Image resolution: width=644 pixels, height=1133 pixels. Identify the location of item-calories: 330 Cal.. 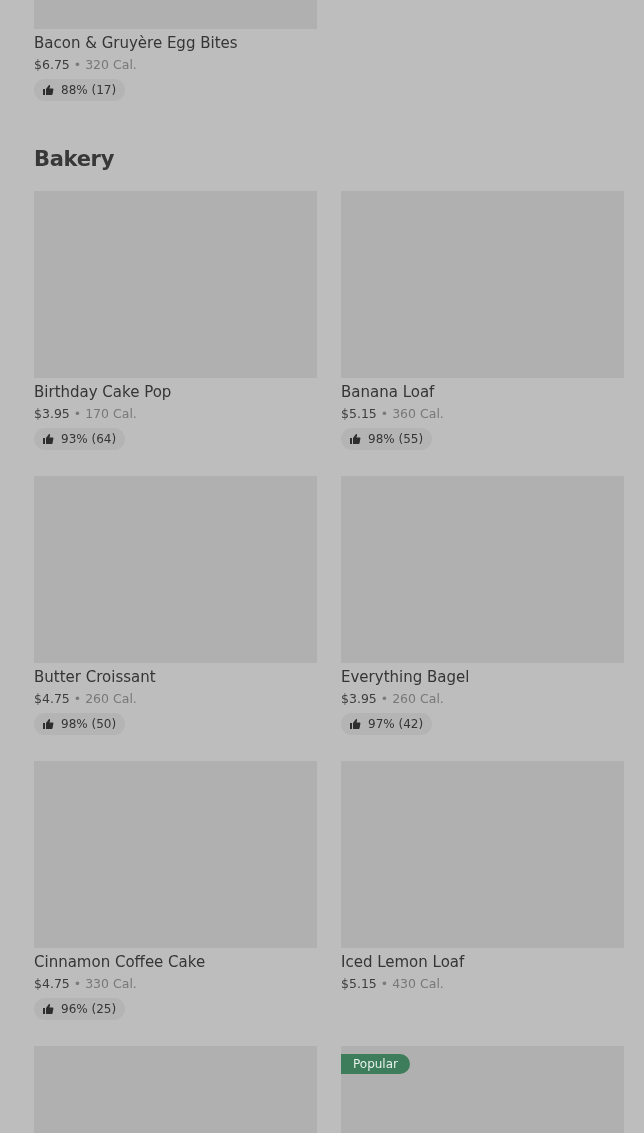
(111, 984).